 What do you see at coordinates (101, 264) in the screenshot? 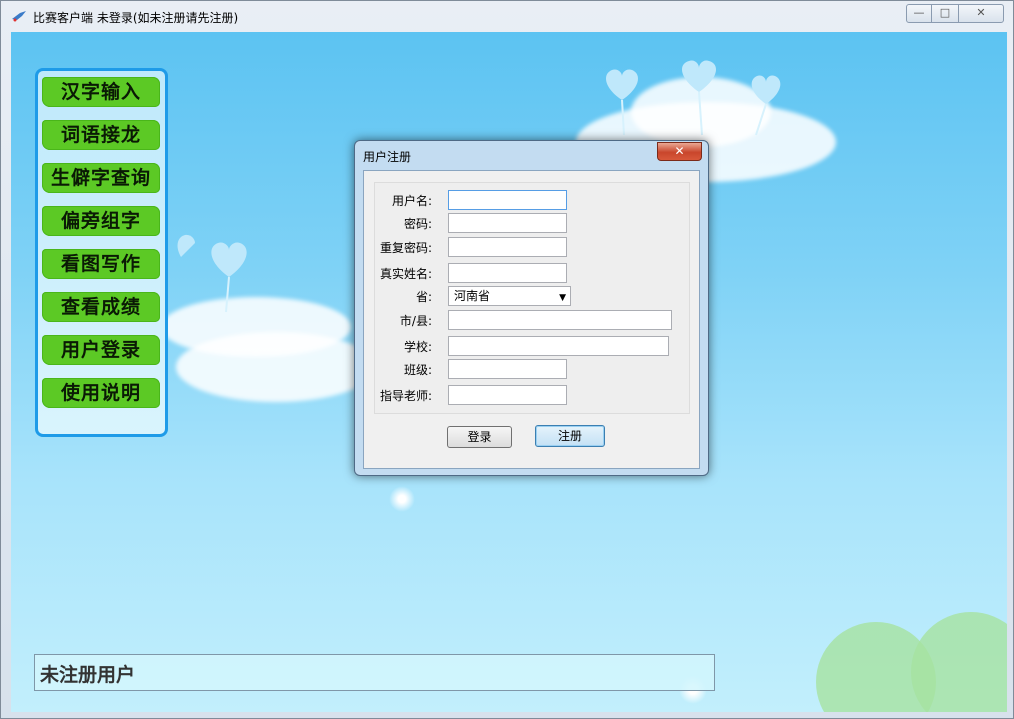
I see `menu-item-picture-writing: 看图写作` at bounding box center [101, 264].